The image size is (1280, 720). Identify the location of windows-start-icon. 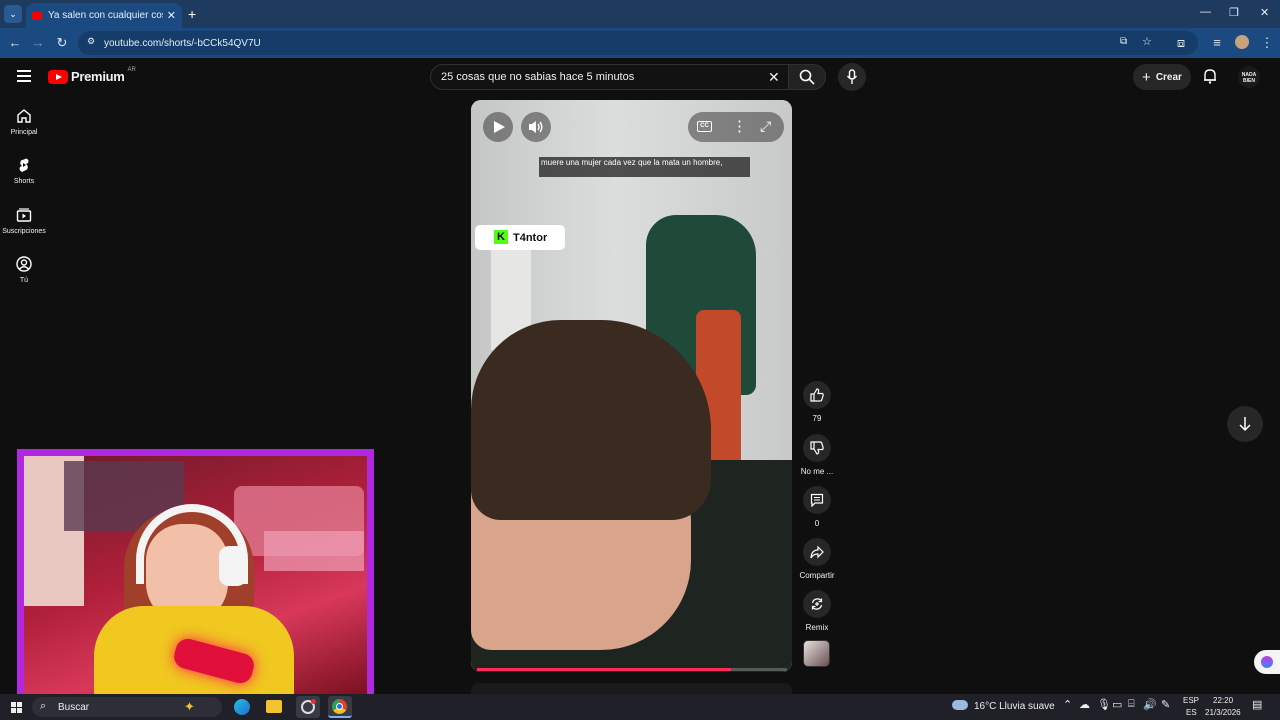
(16, 707).